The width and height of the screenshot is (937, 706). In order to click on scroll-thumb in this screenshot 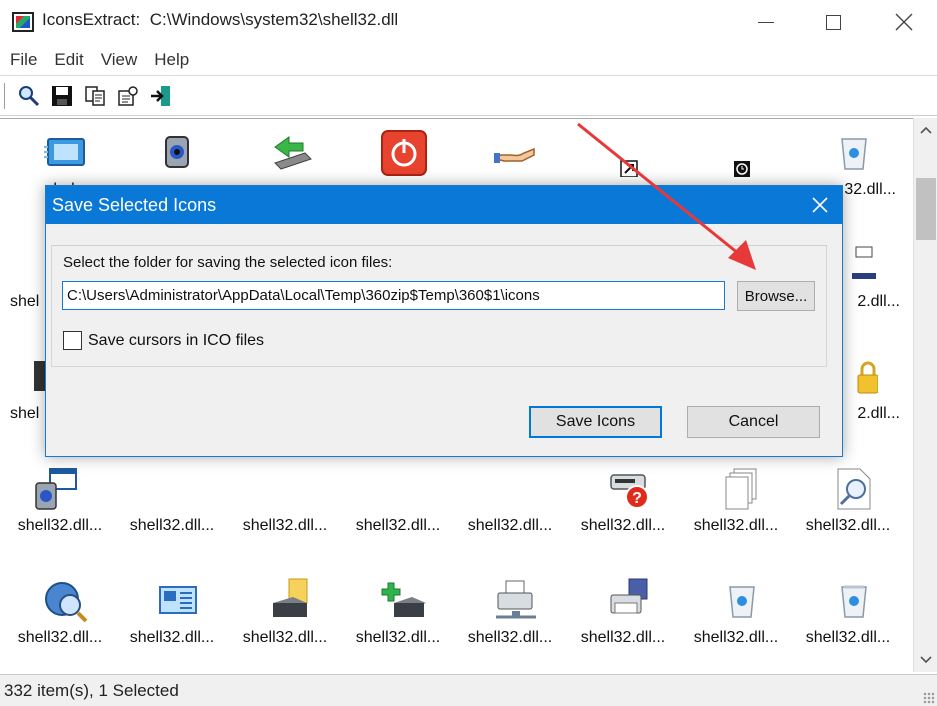, I will do `click(926, 209)`.